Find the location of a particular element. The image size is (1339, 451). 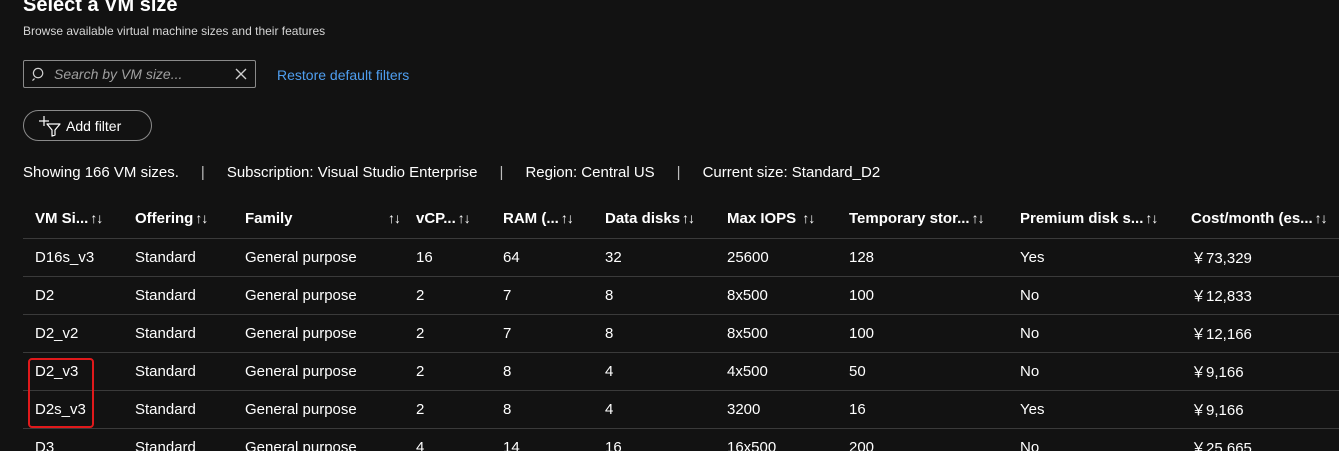

column-header-data-disks: Data disks ↑↓ is located at coordinates (654, 219).